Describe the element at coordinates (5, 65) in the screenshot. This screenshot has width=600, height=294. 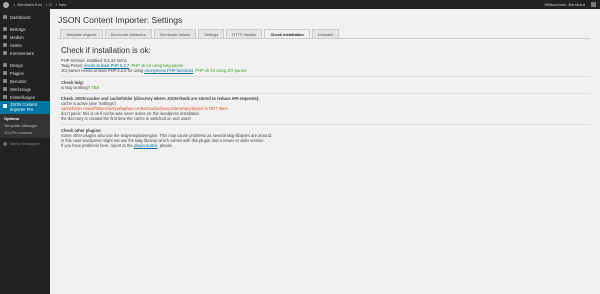
I see `brush-icon` at that location.